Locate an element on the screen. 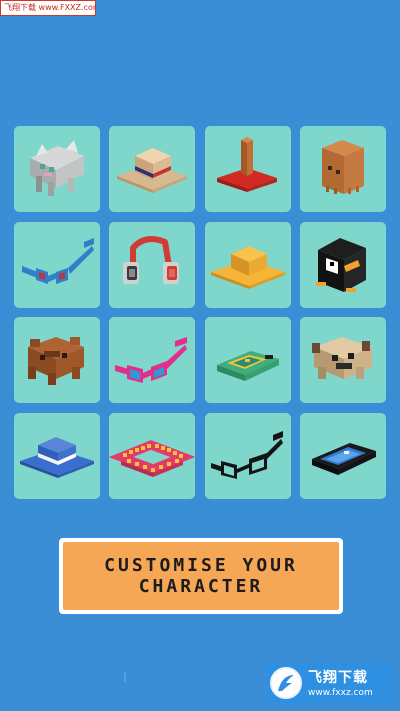 The width and height of the screenshot is (400, 711). item-tile-bear-hood is located at coordinates (57, 360).